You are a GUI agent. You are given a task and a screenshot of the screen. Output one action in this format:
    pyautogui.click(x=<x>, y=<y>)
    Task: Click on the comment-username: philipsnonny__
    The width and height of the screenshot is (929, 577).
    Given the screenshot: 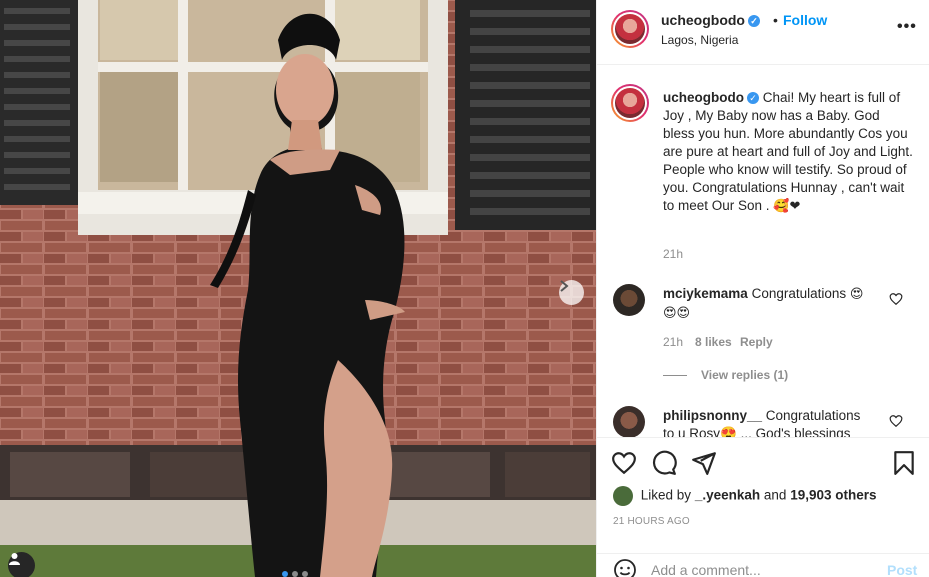 What is the action you would take?
    pyautogui.click(x=712, y=415)
    